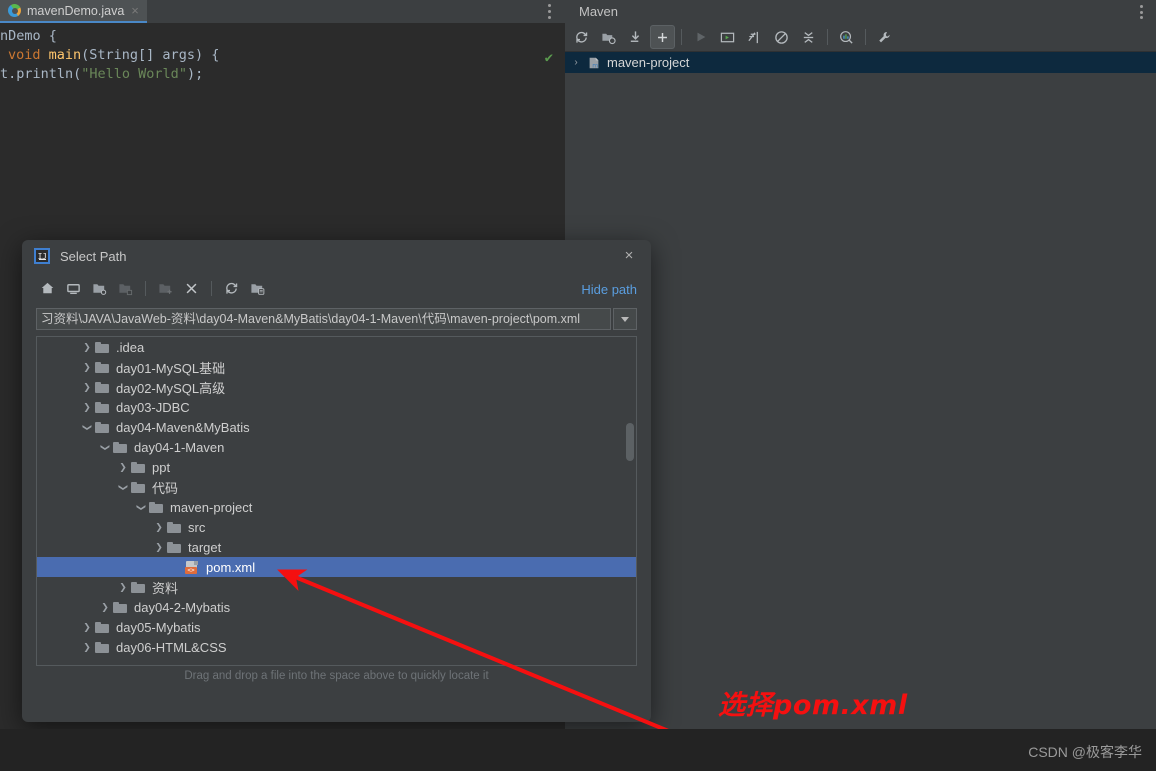 Image resolution: width=1156 pixels, height=771 pixels. I want to click on file-tree-label: day04-1-Maven, so click(179, 447).